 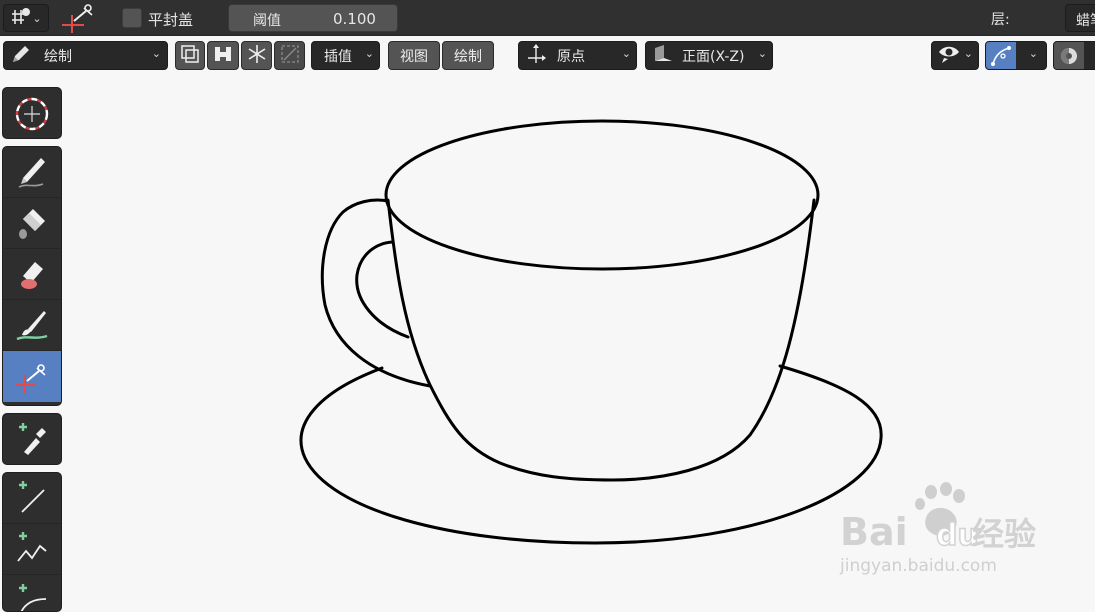 What do you see at coordinates (170, 19) in the screenshot?
I see `fill-caps-label: 平封盖` at bounding box center [170, 19].